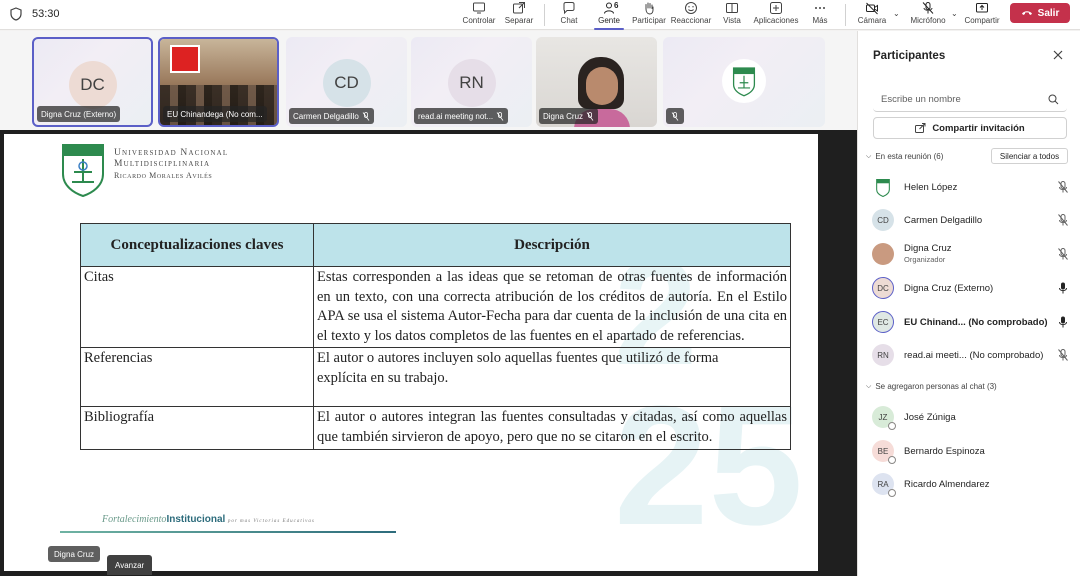  Describe the element at coordinates (16, 14) in the screenshot. I see `shield-icon` at that location.